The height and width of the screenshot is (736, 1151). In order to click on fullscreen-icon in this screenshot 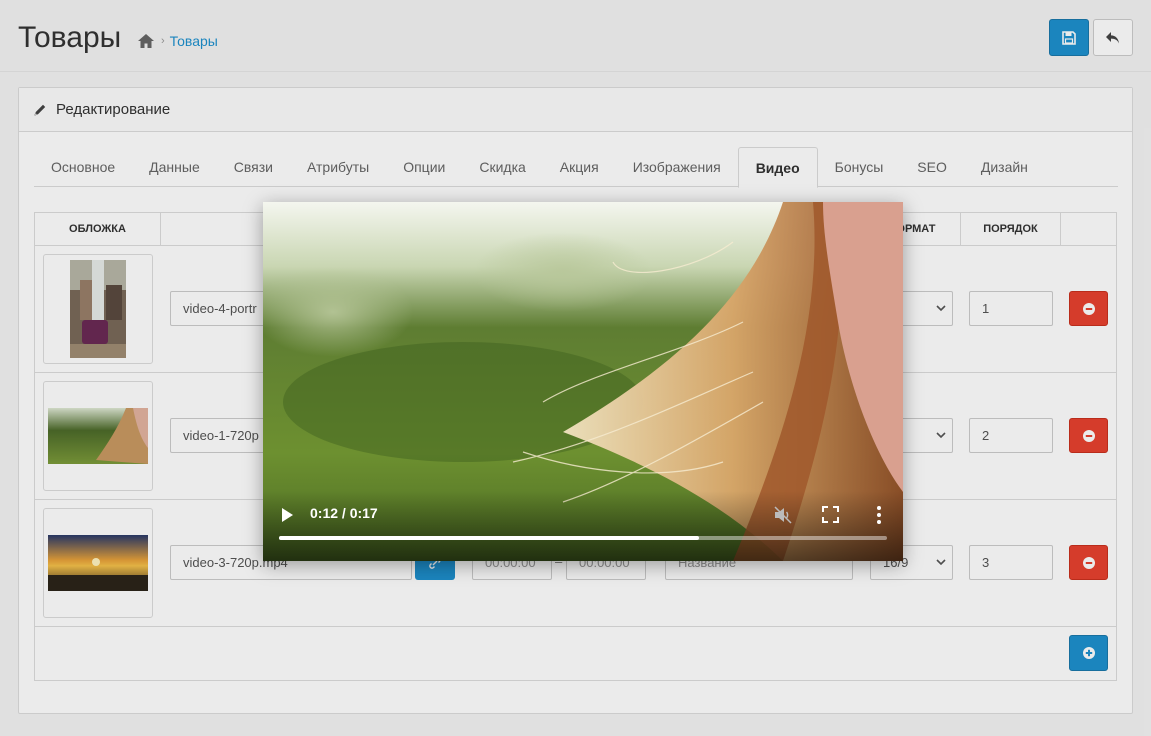, I will do `click(830, 514)`.